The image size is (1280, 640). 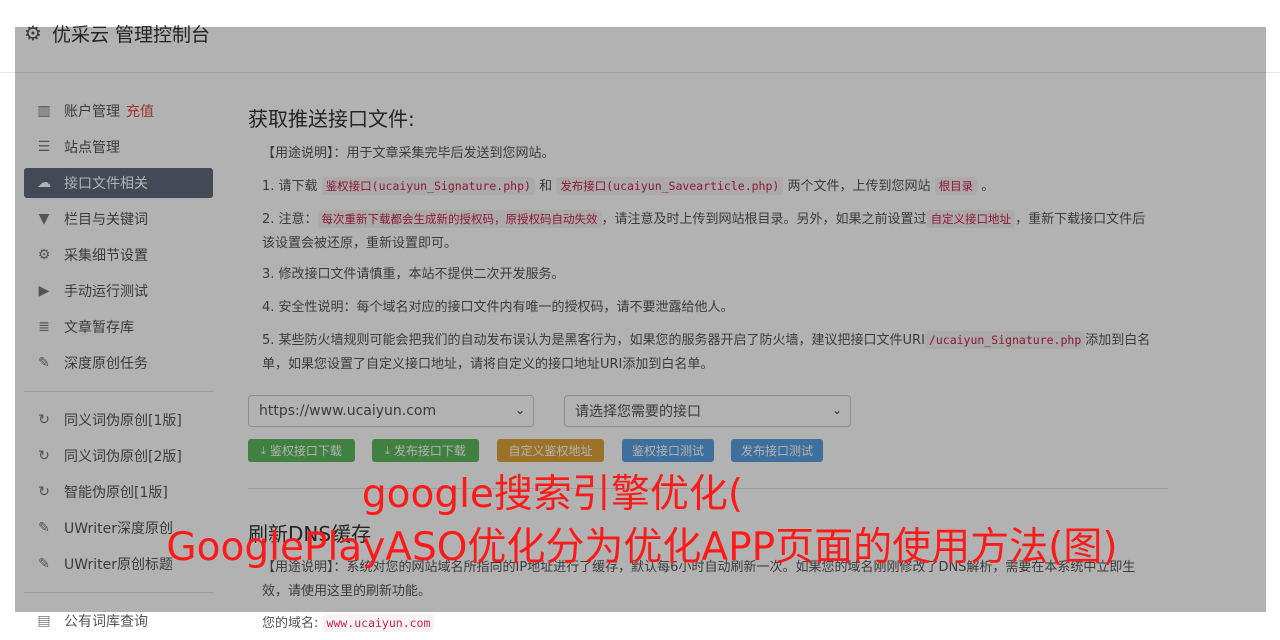 I want to click on custom-auth-url-button: 自定义鉴权地址, so click(x=550, y=450).